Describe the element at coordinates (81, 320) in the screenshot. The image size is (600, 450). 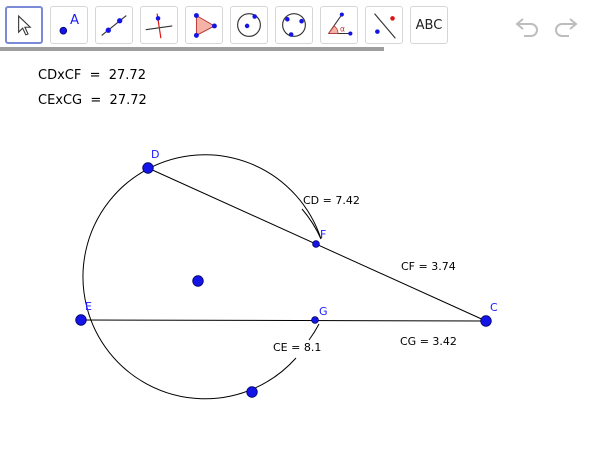
I see `point-e` at that location.